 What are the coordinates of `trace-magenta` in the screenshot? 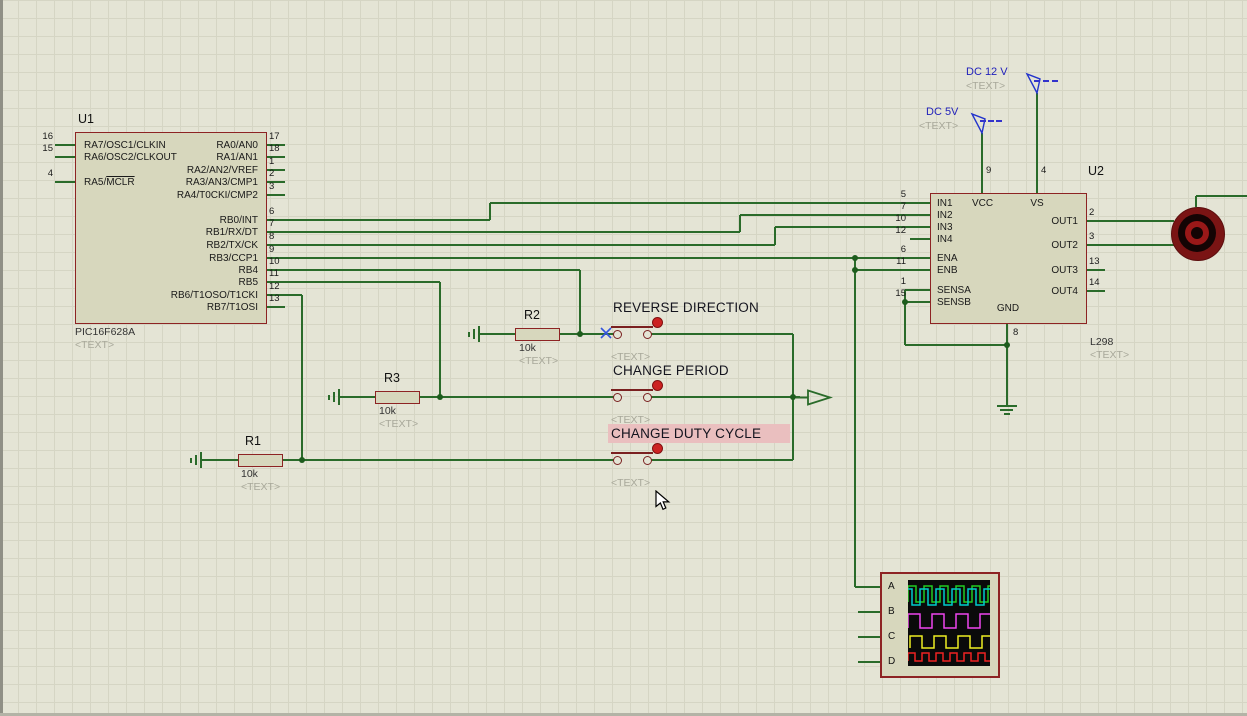 It's located at (949, 621).